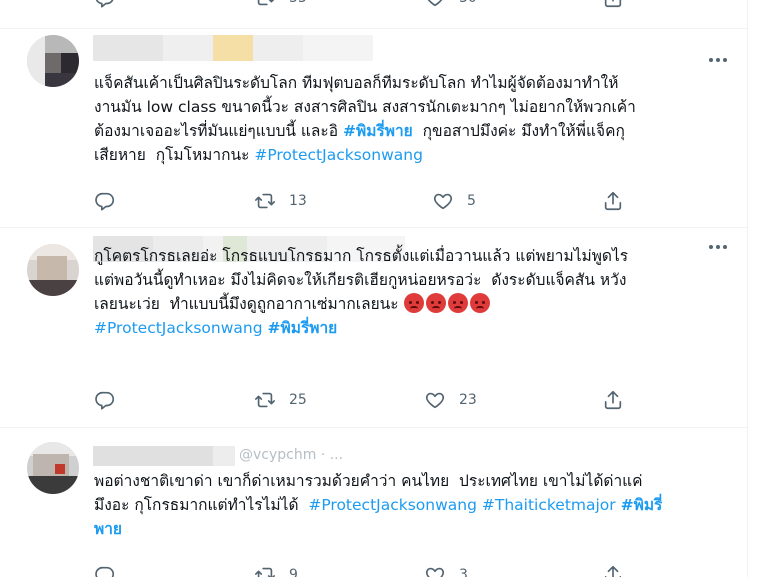 The height and width of the screenshot is (577, 758). Describe the element at coordinates (471, 201) in the screenshot. I see `like-count: 5` at that location.